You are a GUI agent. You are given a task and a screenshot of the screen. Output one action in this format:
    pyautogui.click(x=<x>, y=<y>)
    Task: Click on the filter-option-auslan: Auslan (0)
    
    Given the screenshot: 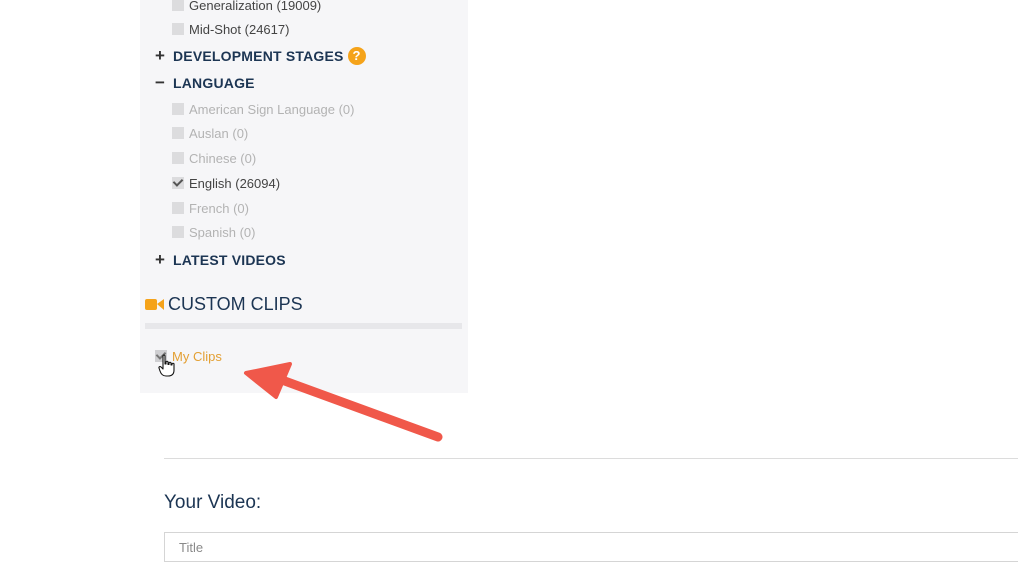 What is the action you would take?
    pyautogui.click(x=210, y=133)
    